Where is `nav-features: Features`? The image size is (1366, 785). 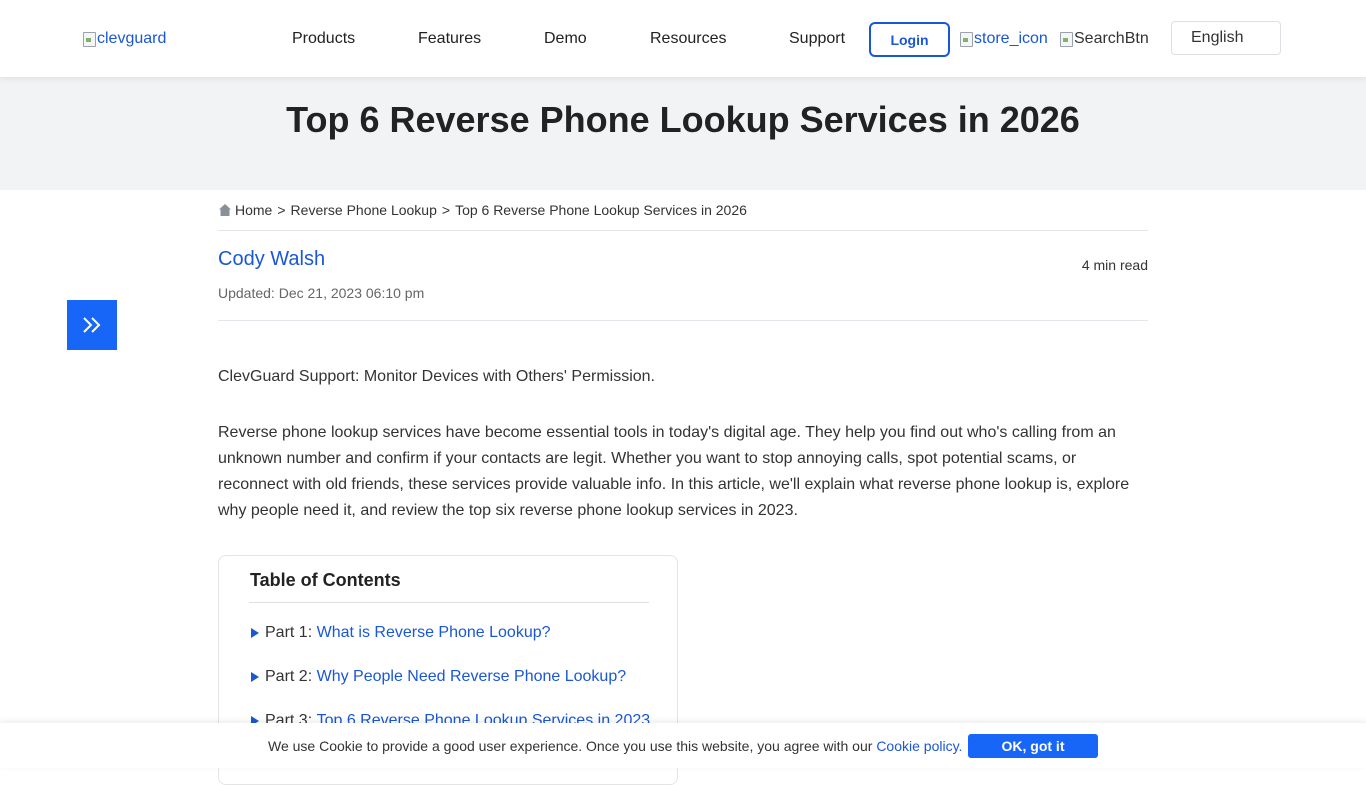 nav-features: Features is located at coordinates (449, 39).